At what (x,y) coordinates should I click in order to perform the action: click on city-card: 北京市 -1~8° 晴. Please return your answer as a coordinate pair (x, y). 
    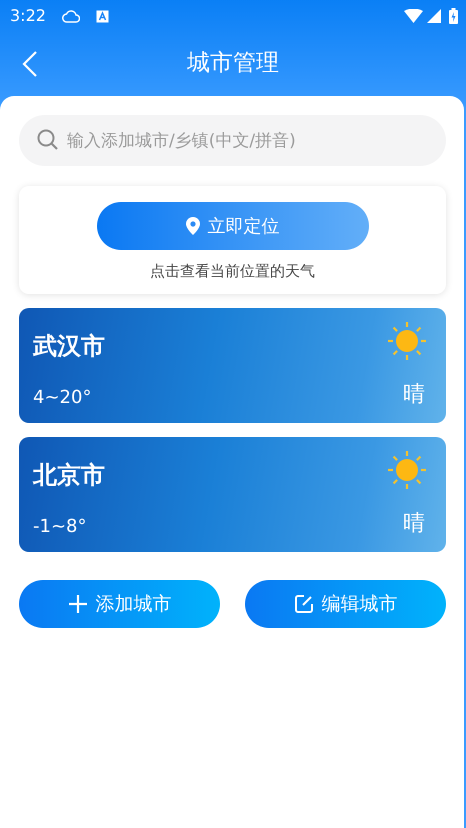
    Looking at the image, I should click on (232, 494).